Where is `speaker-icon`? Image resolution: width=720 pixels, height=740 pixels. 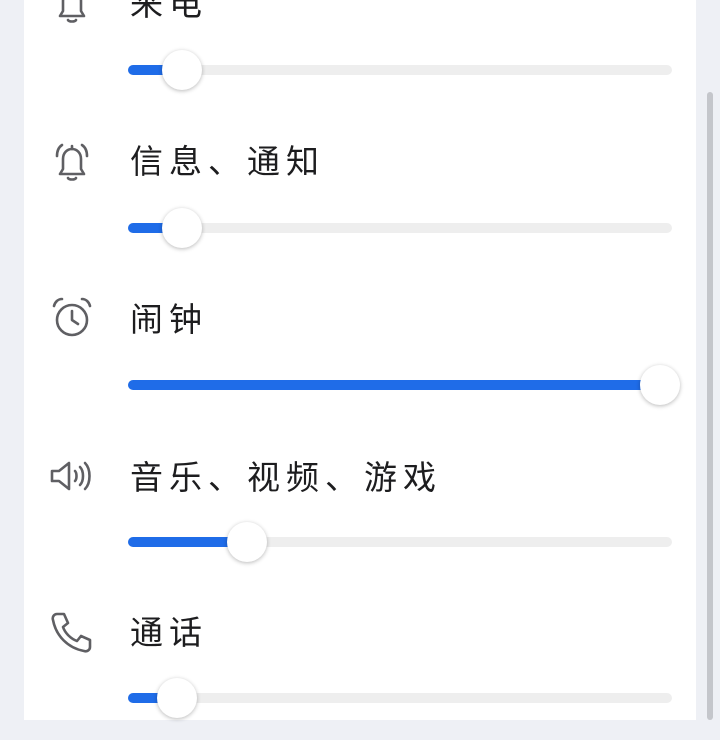 speaker-icon is located at coordinates (72, 476).